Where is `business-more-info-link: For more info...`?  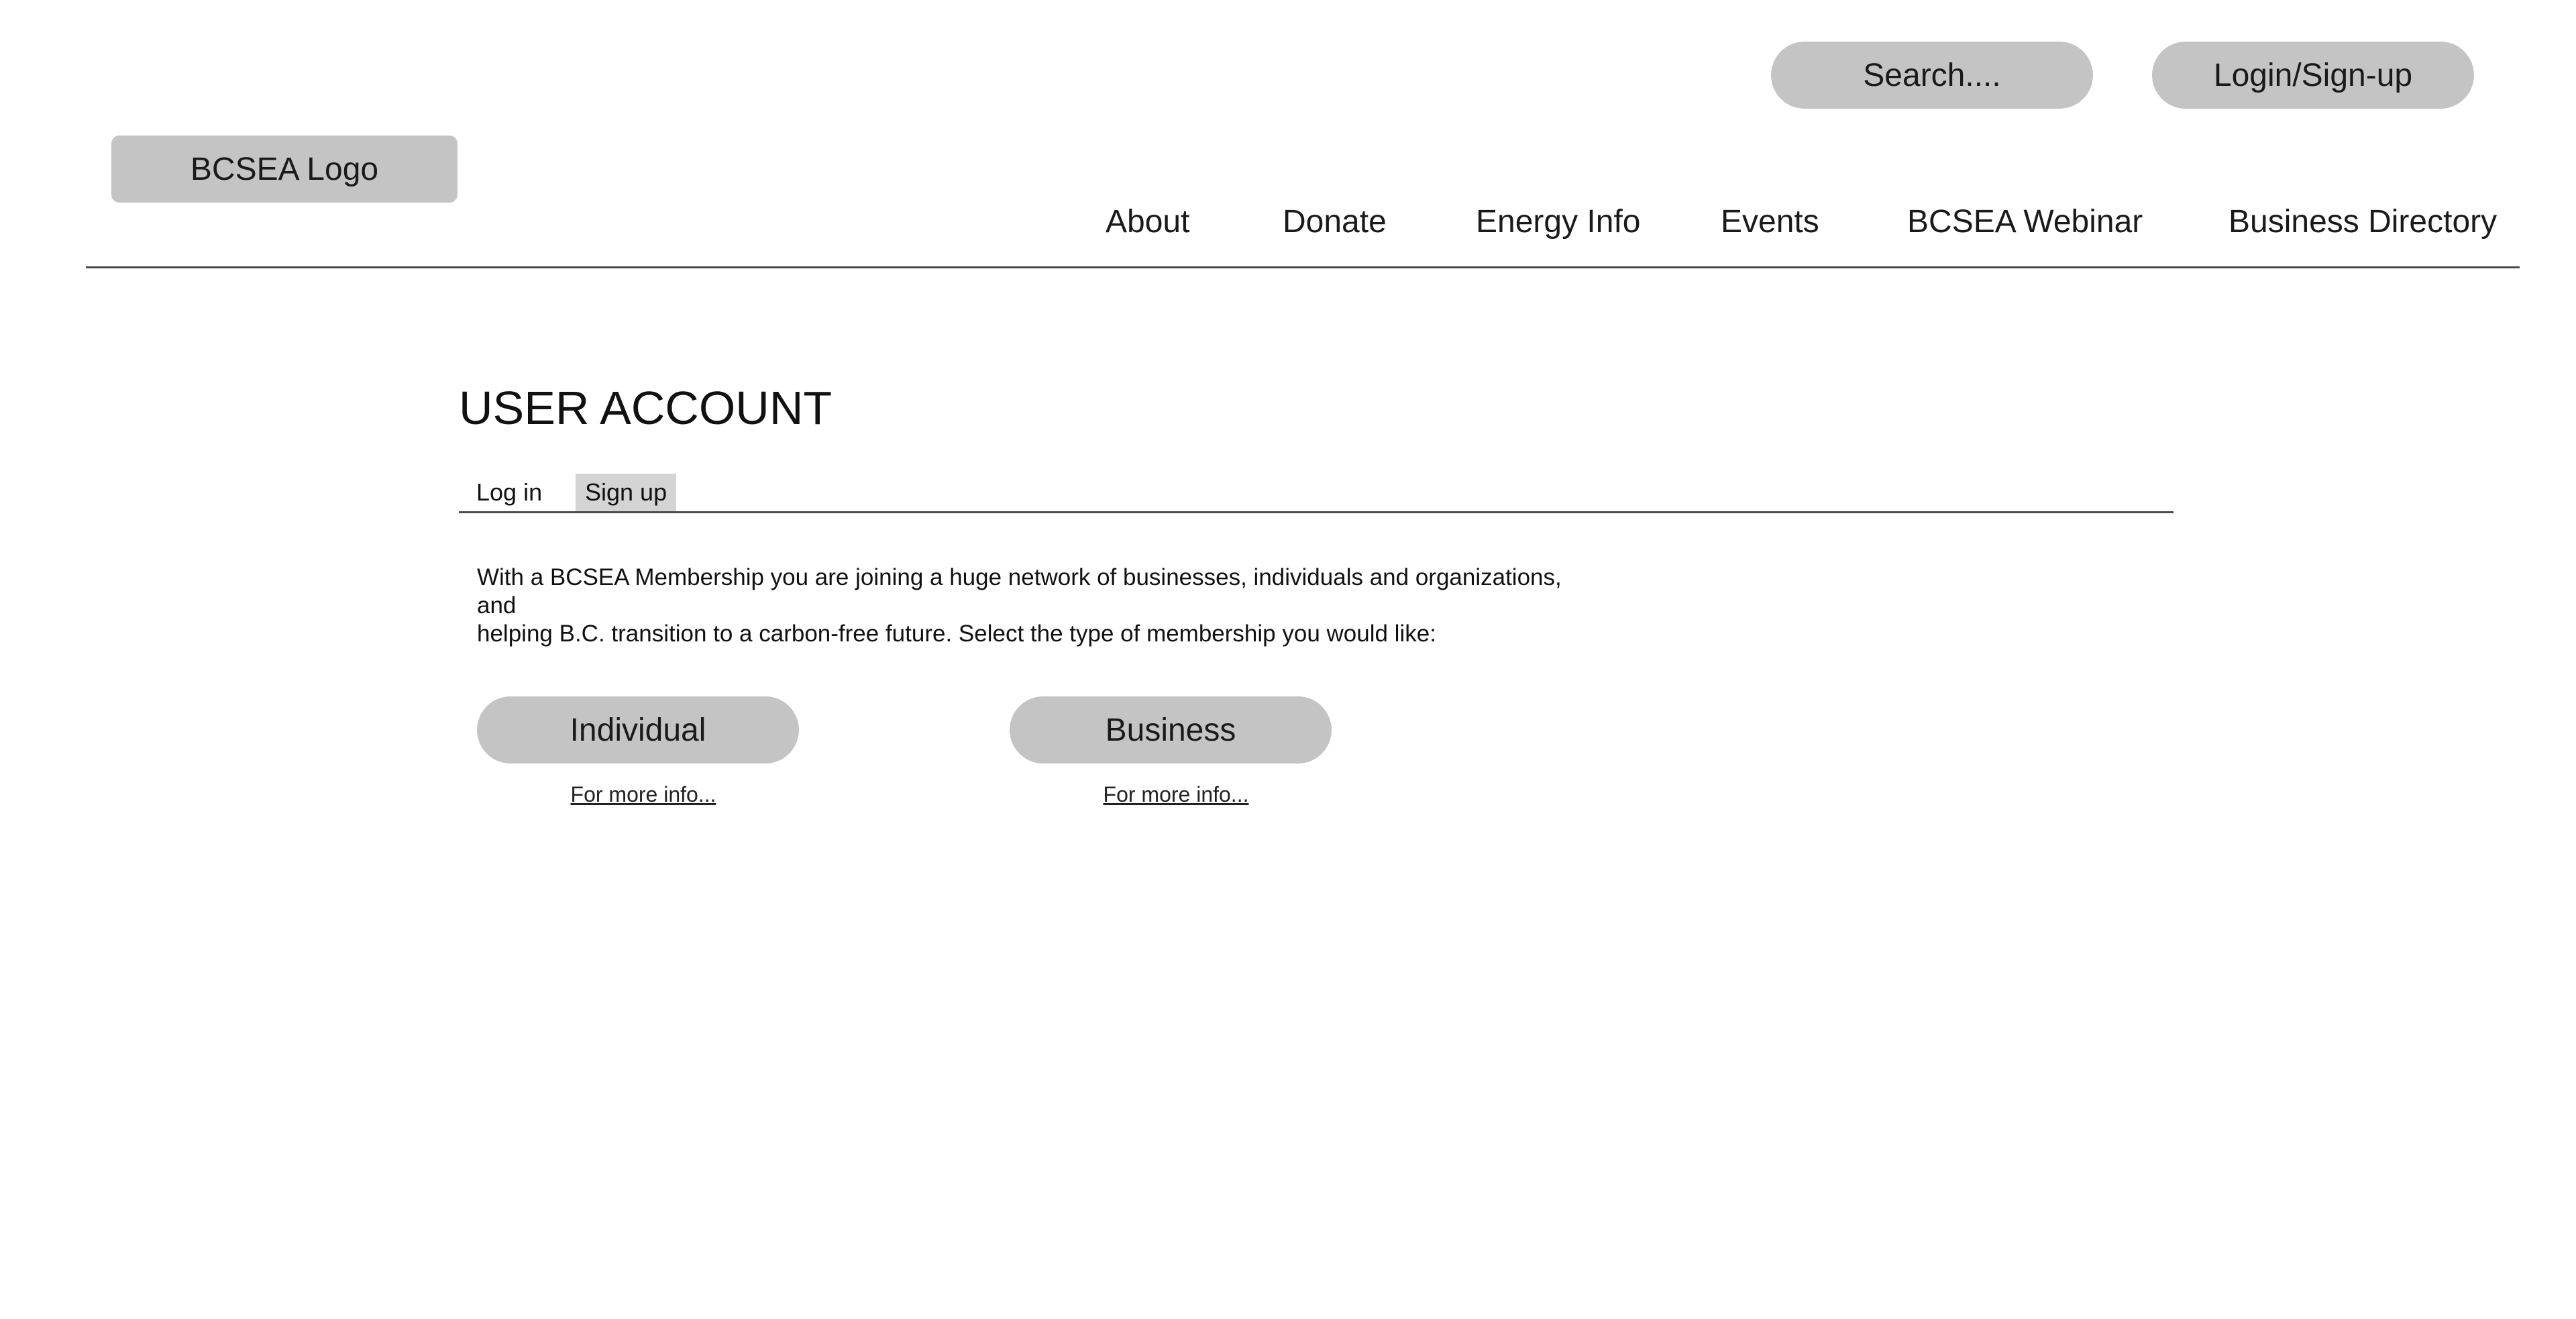 business-more-info-link: For more info... is located at coordinates (1176, 794).